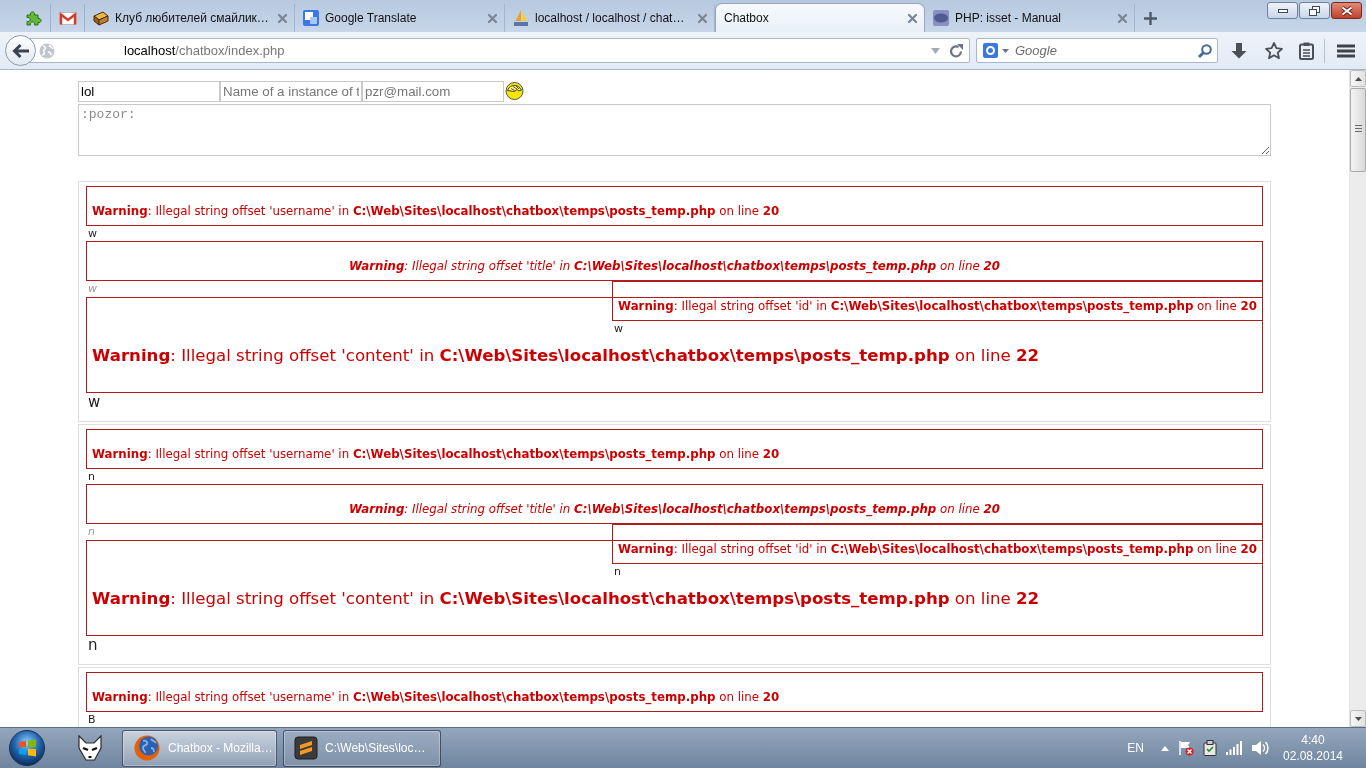 The height and width of the screenshot is (768, 1366). What do you see at coordinates (1005, 50) in the screenshot?
I see `dropdown-caret-icon` at bounding box center [1005, 50].